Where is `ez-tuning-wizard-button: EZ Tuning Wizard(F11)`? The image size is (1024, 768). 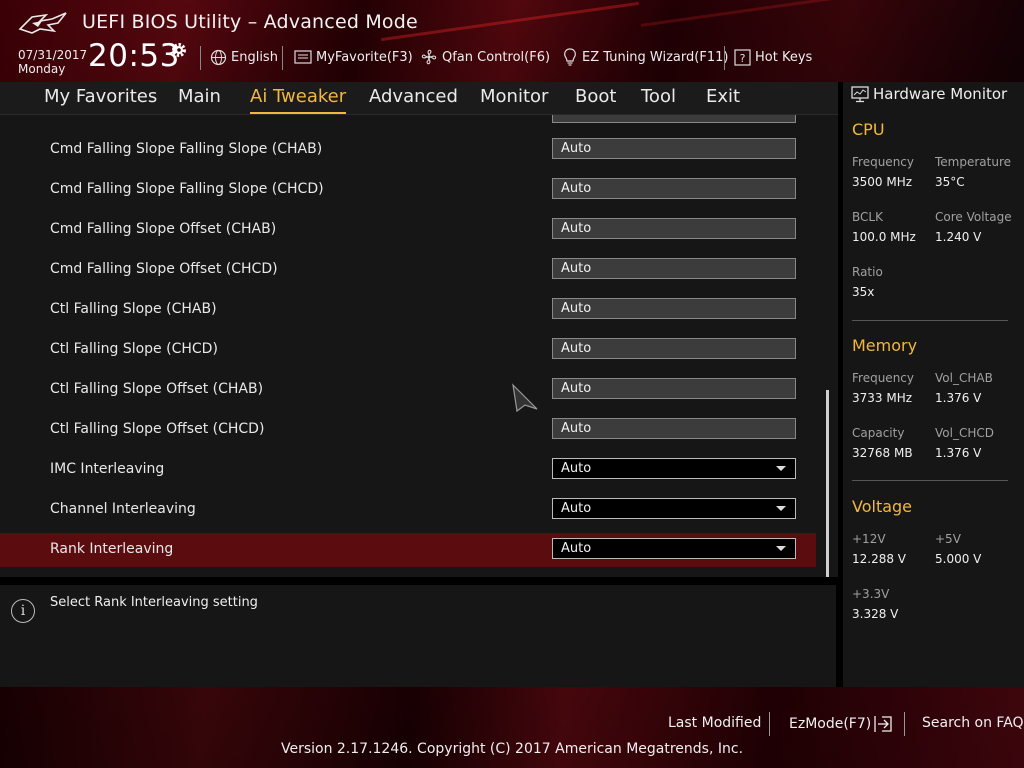 ez-tuning-wizard-button: EZ Tuning Wizard(F11) is located at coordinates (645, 57).